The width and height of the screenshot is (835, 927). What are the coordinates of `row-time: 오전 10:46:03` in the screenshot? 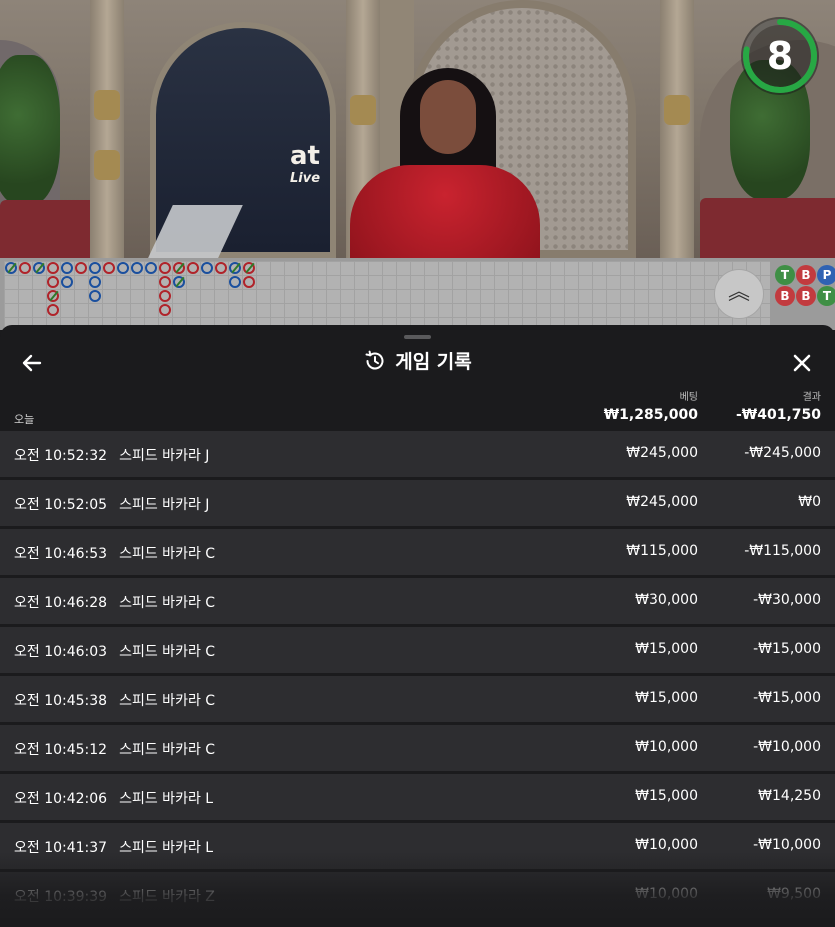 It's located at (61, 652).